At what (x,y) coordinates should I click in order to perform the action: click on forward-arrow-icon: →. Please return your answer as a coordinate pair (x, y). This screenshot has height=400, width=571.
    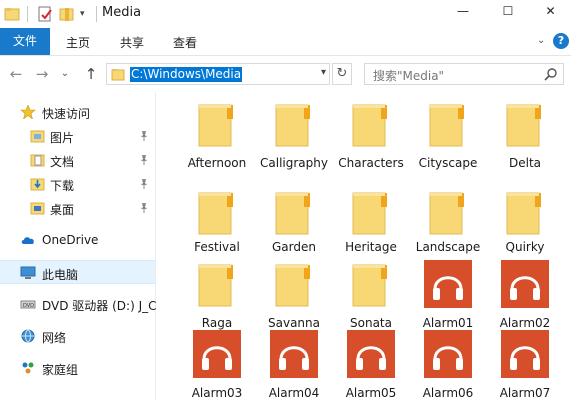
    Looking at the image, I should click on (42, 74).